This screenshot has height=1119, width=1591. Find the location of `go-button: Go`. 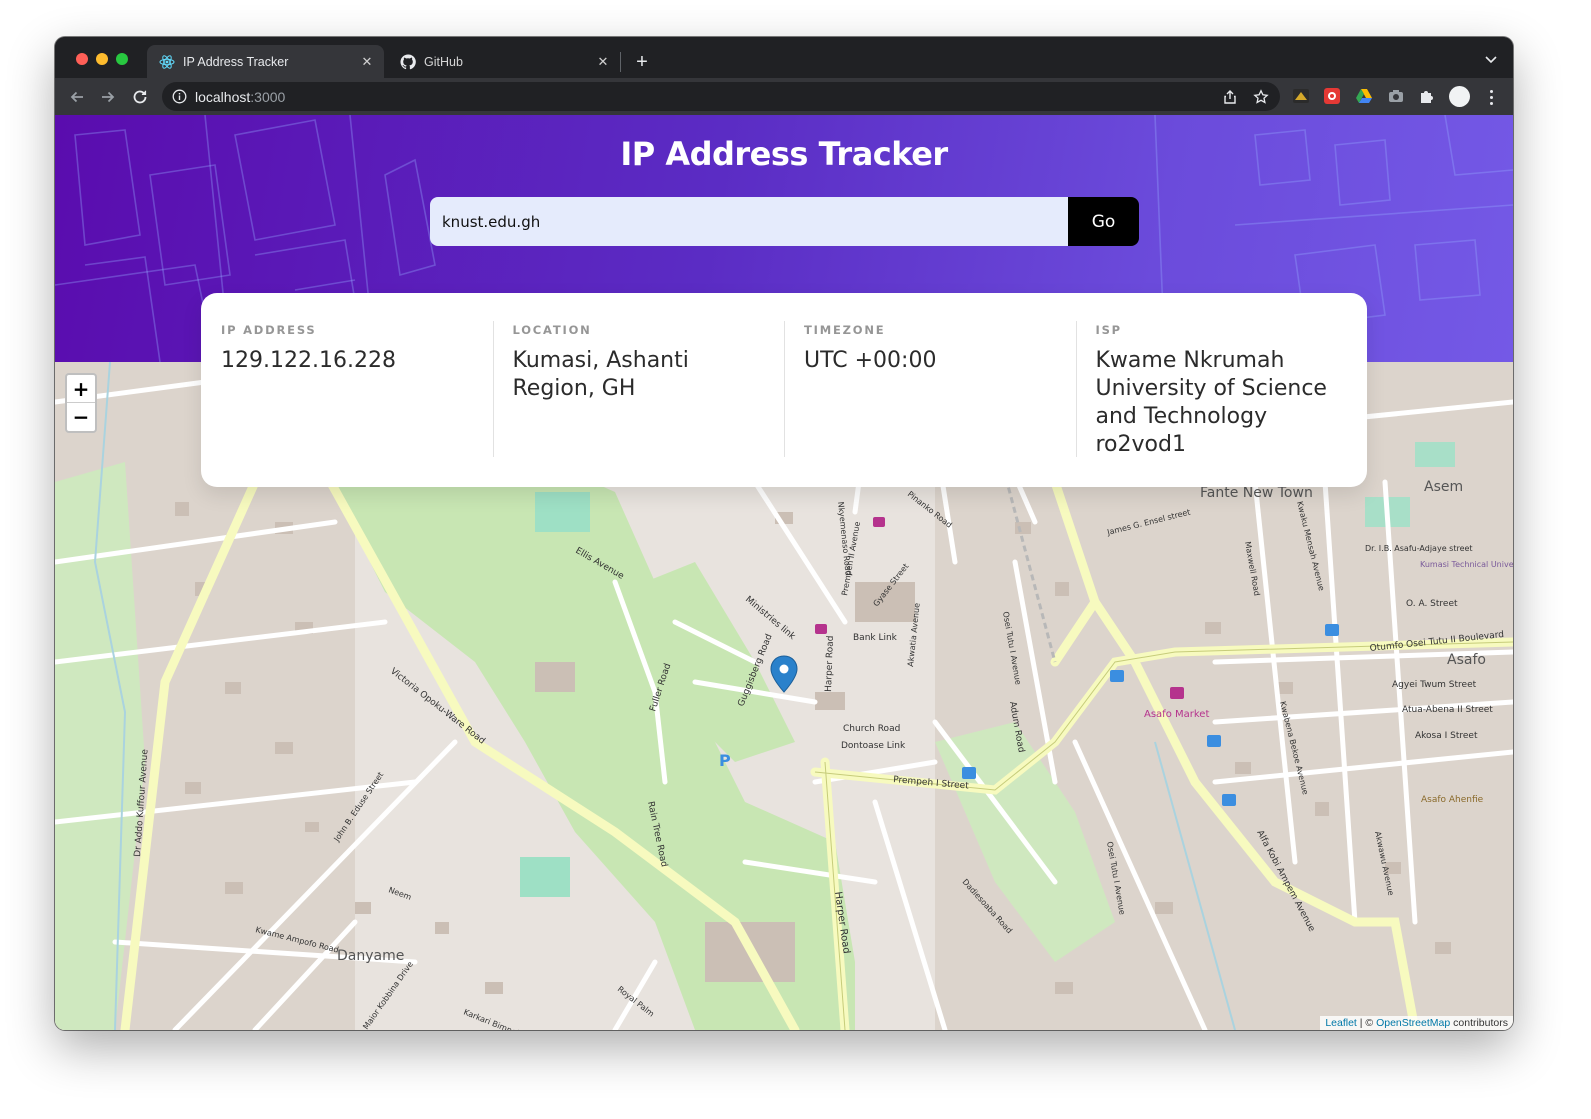

go-button: Go is located at coordinates (1103, 221).